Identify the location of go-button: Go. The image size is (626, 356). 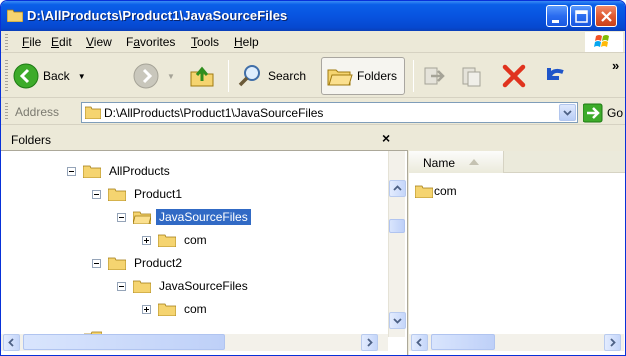
(603, 113).